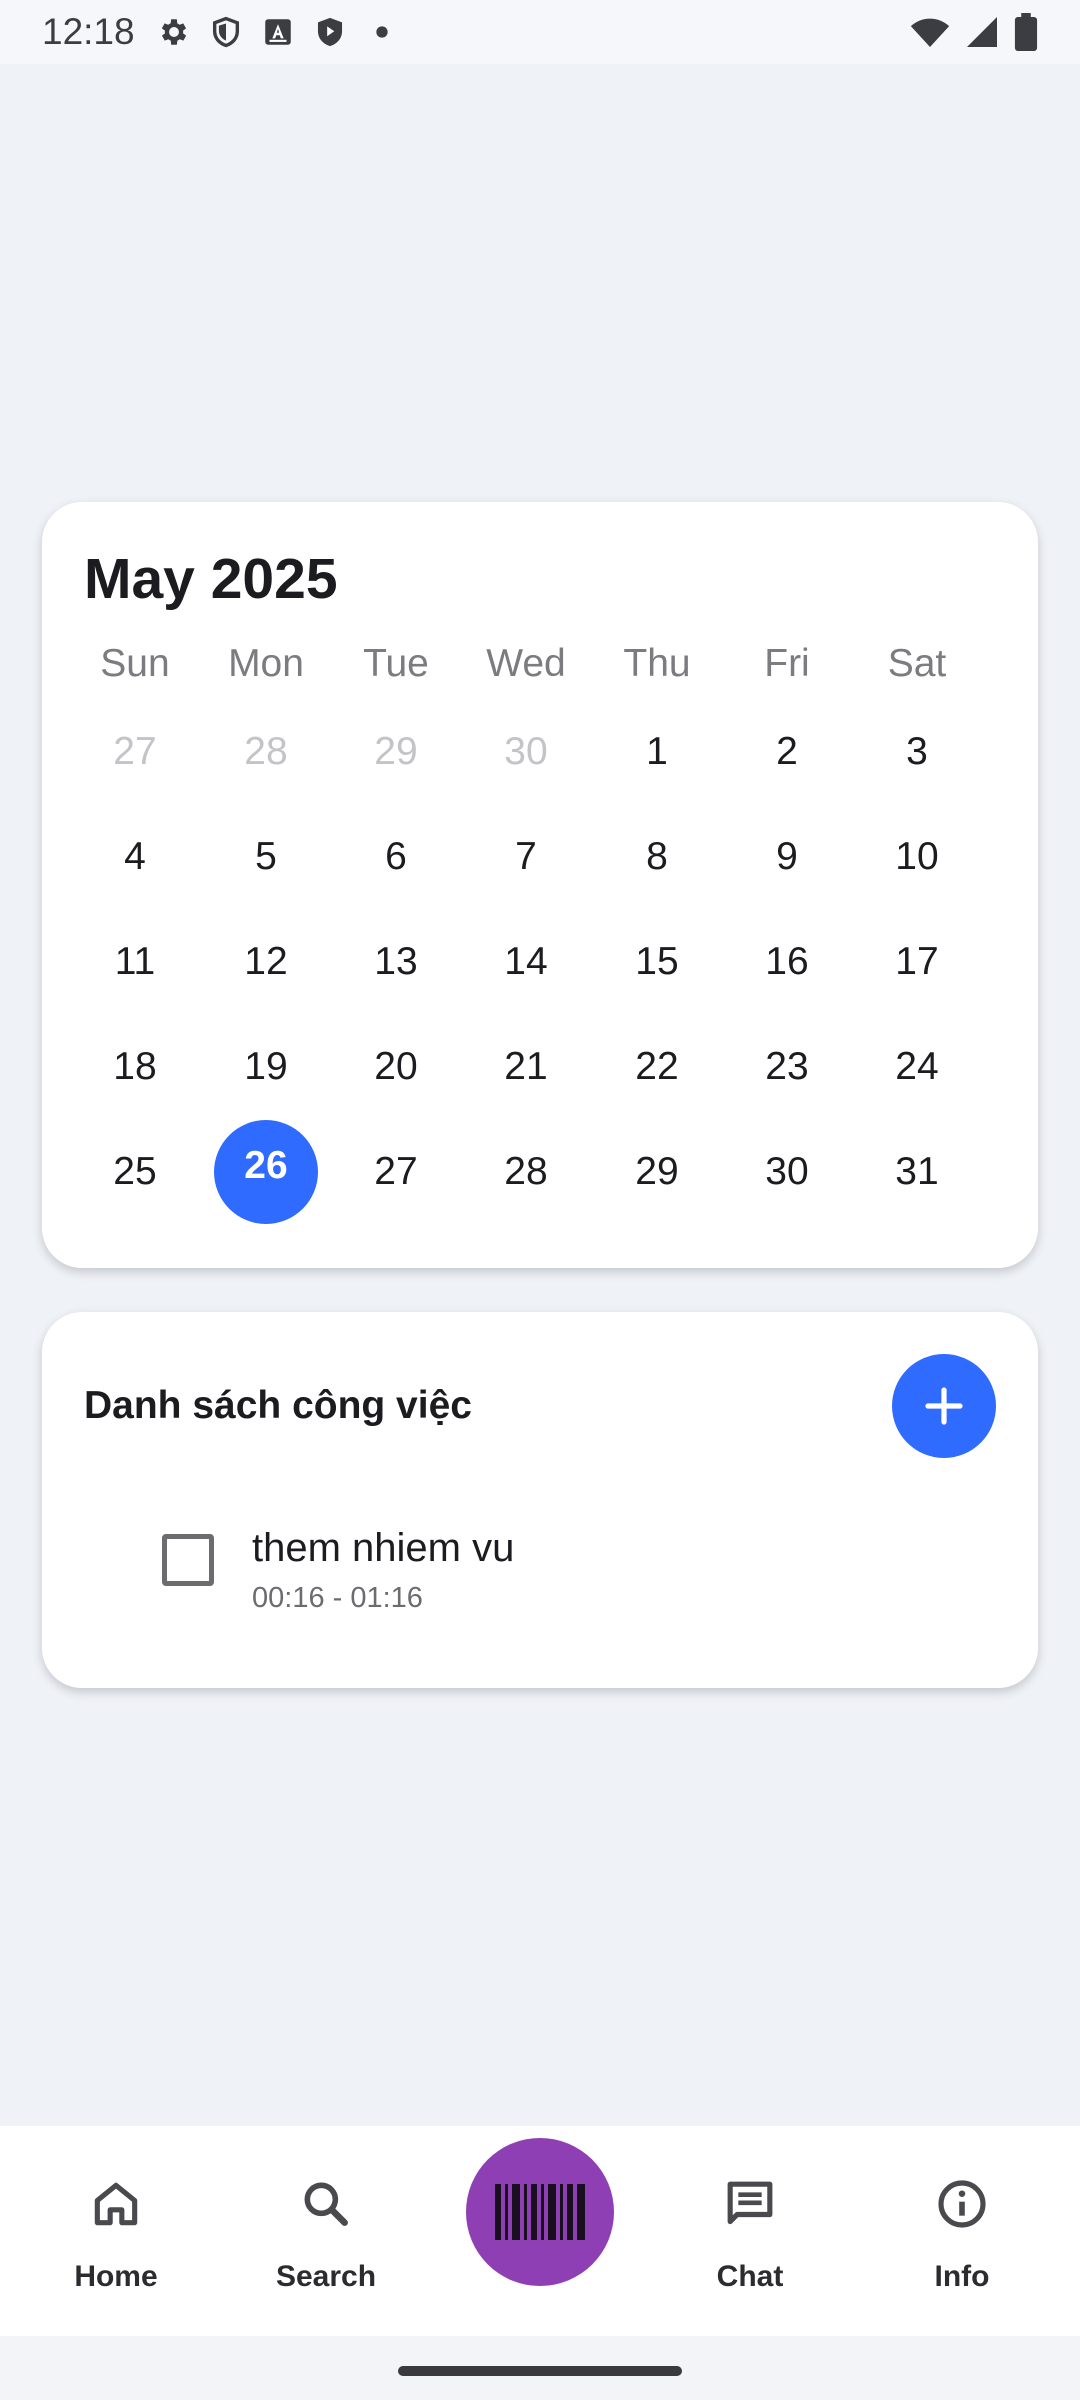 This screenshot has height=2400, width=1080. Describe the element at coordinates (657, 857) in the screenshot. I see `calendar-day: 8` at that location.